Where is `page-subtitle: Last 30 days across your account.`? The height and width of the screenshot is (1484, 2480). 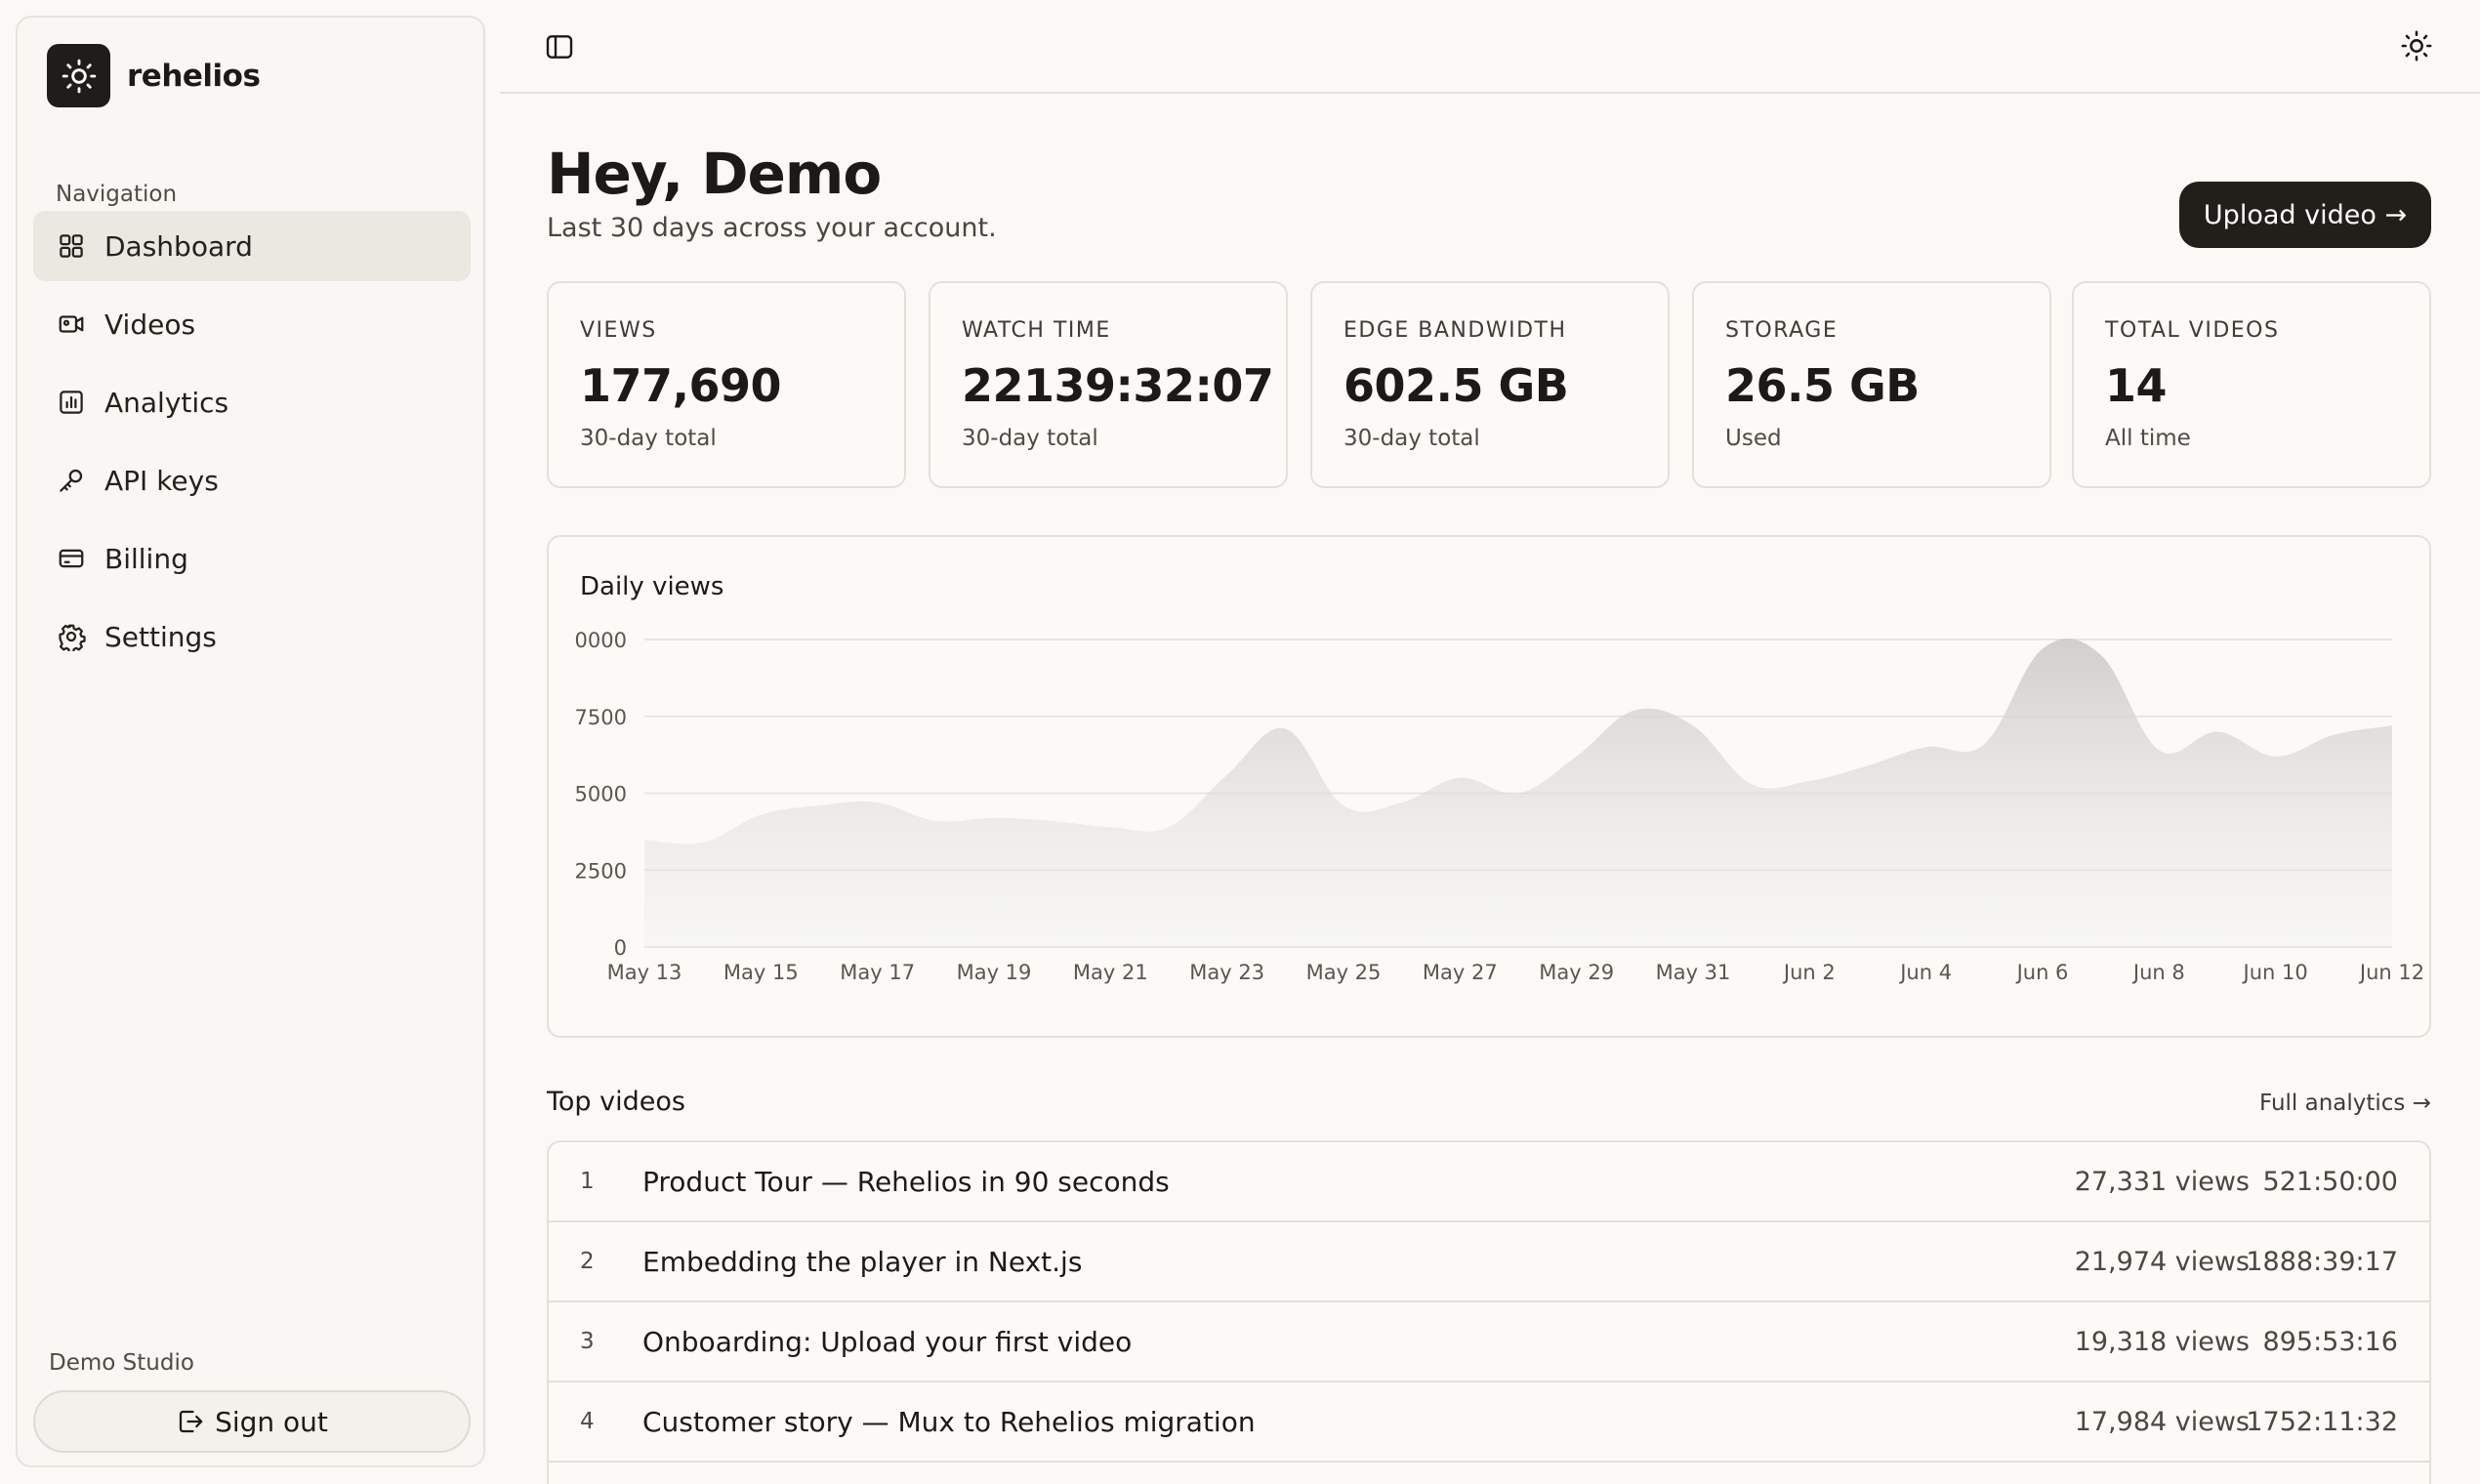 page-subtitle: Last 30 days across your account. is located at coordinates (772, 228).